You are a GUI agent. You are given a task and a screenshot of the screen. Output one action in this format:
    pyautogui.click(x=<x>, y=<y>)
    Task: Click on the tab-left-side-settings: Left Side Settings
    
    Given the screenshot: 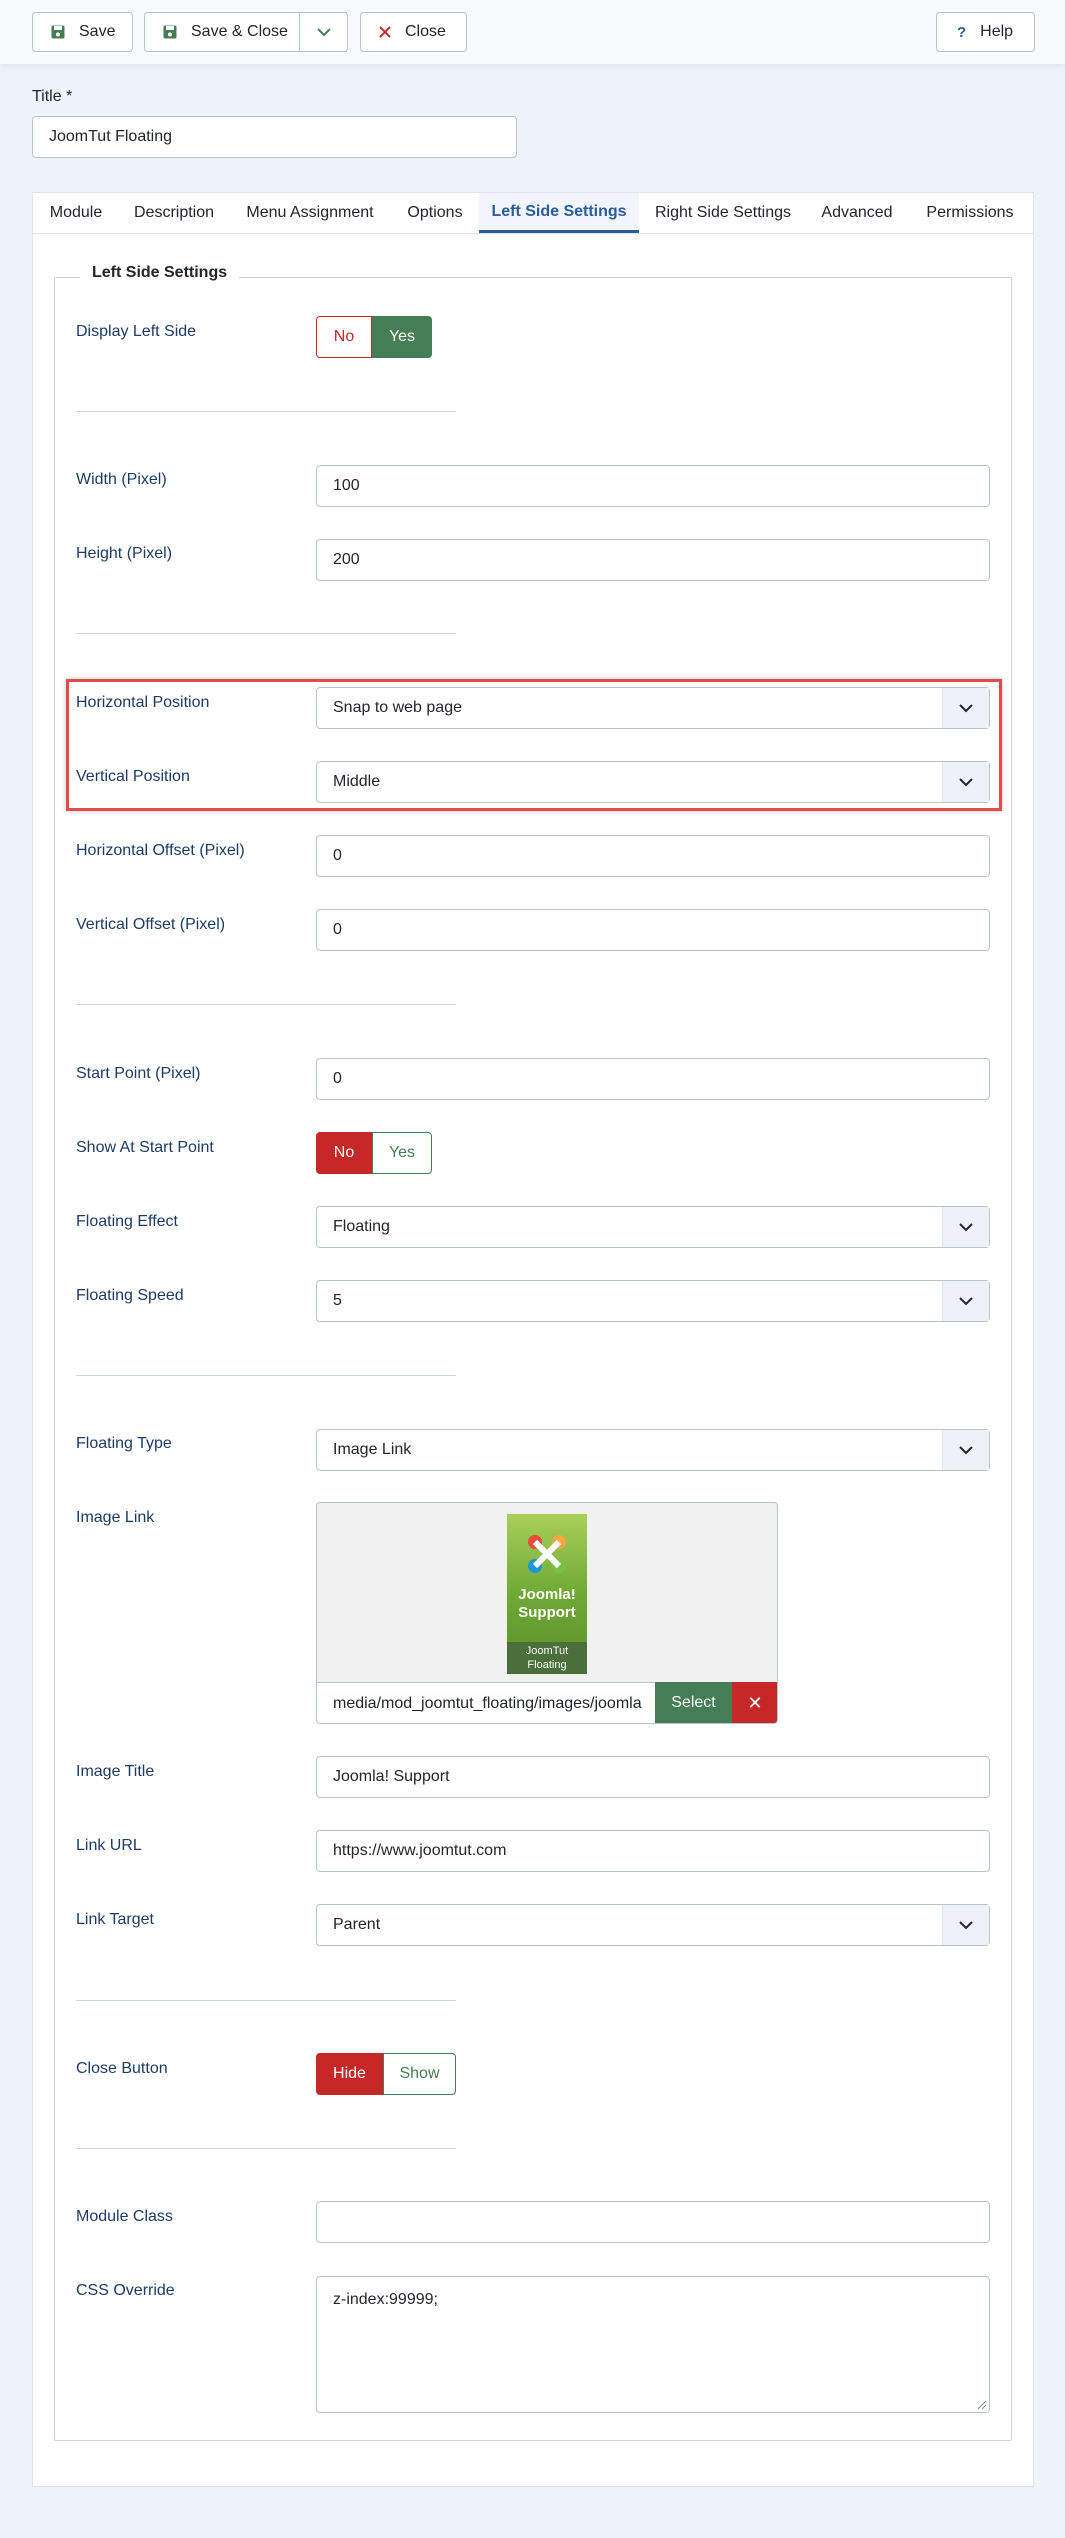 What is the action you would take?
    pyautogui.click(x=559, y=213)
    